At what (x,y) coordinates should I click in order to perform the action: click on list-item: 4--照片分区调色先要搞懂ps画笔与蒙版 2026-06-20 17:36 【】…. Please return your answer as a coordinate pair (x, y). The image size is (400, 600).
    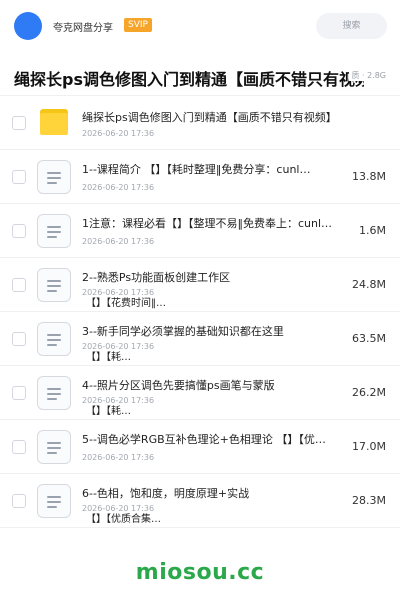
    Looking at the image, I should click on (200, 393).